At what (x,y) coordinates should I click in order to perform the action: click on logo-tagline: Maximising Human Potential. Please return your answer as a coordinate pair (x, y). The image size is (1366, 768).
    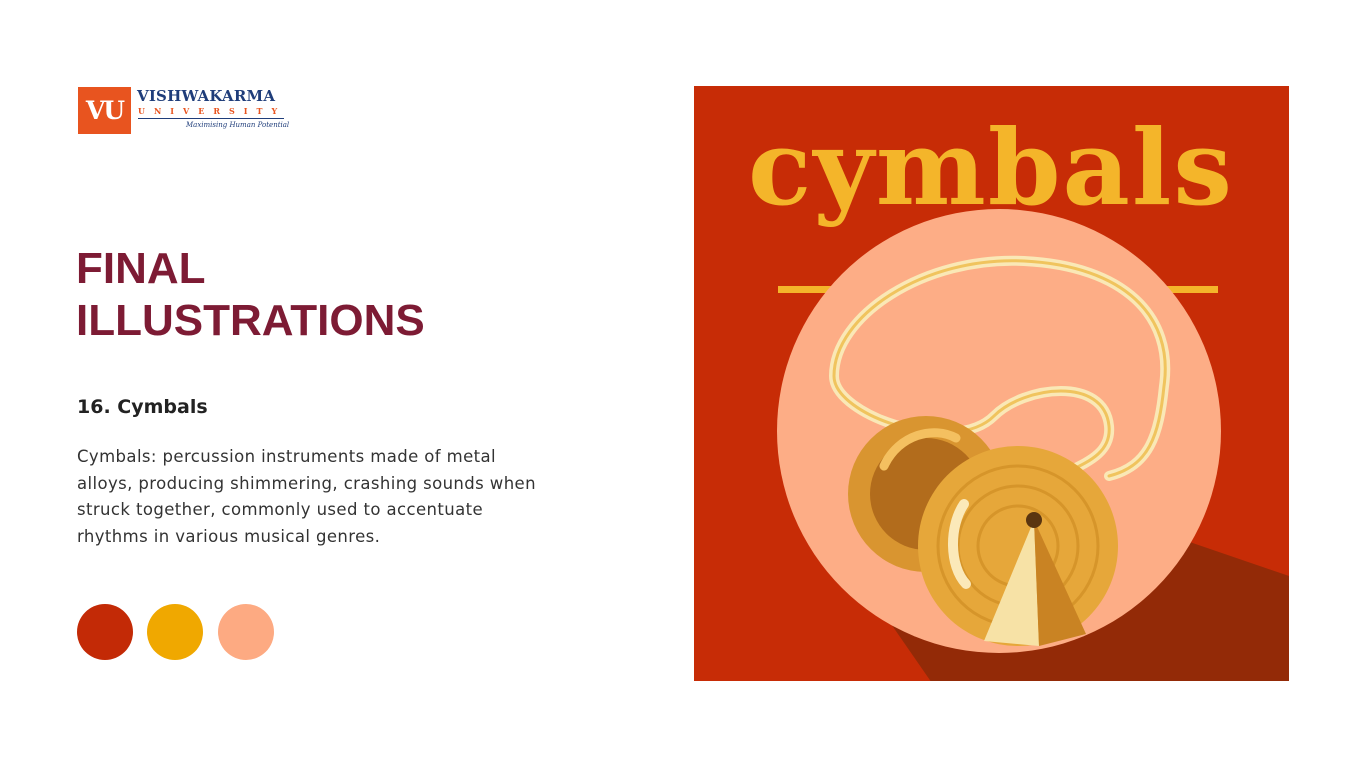
    Looking at the image, I should click on (238, 125).